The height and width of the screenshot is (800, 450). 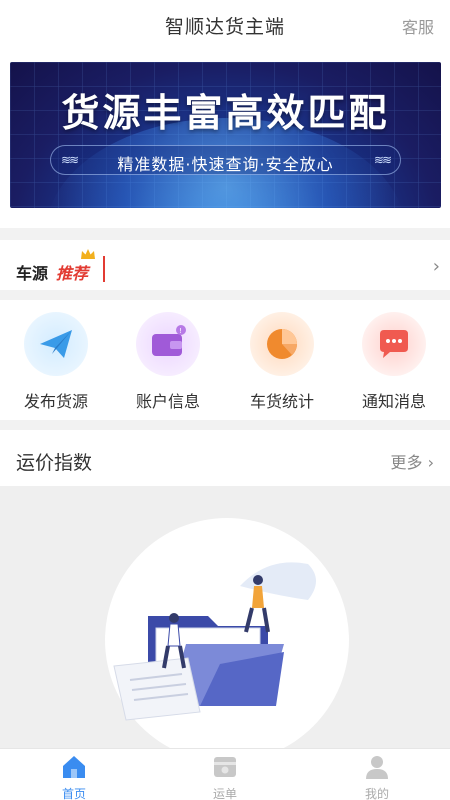 I want to click on banner-headline: 货源丰富高效匹配, so click(x=225, y=113).